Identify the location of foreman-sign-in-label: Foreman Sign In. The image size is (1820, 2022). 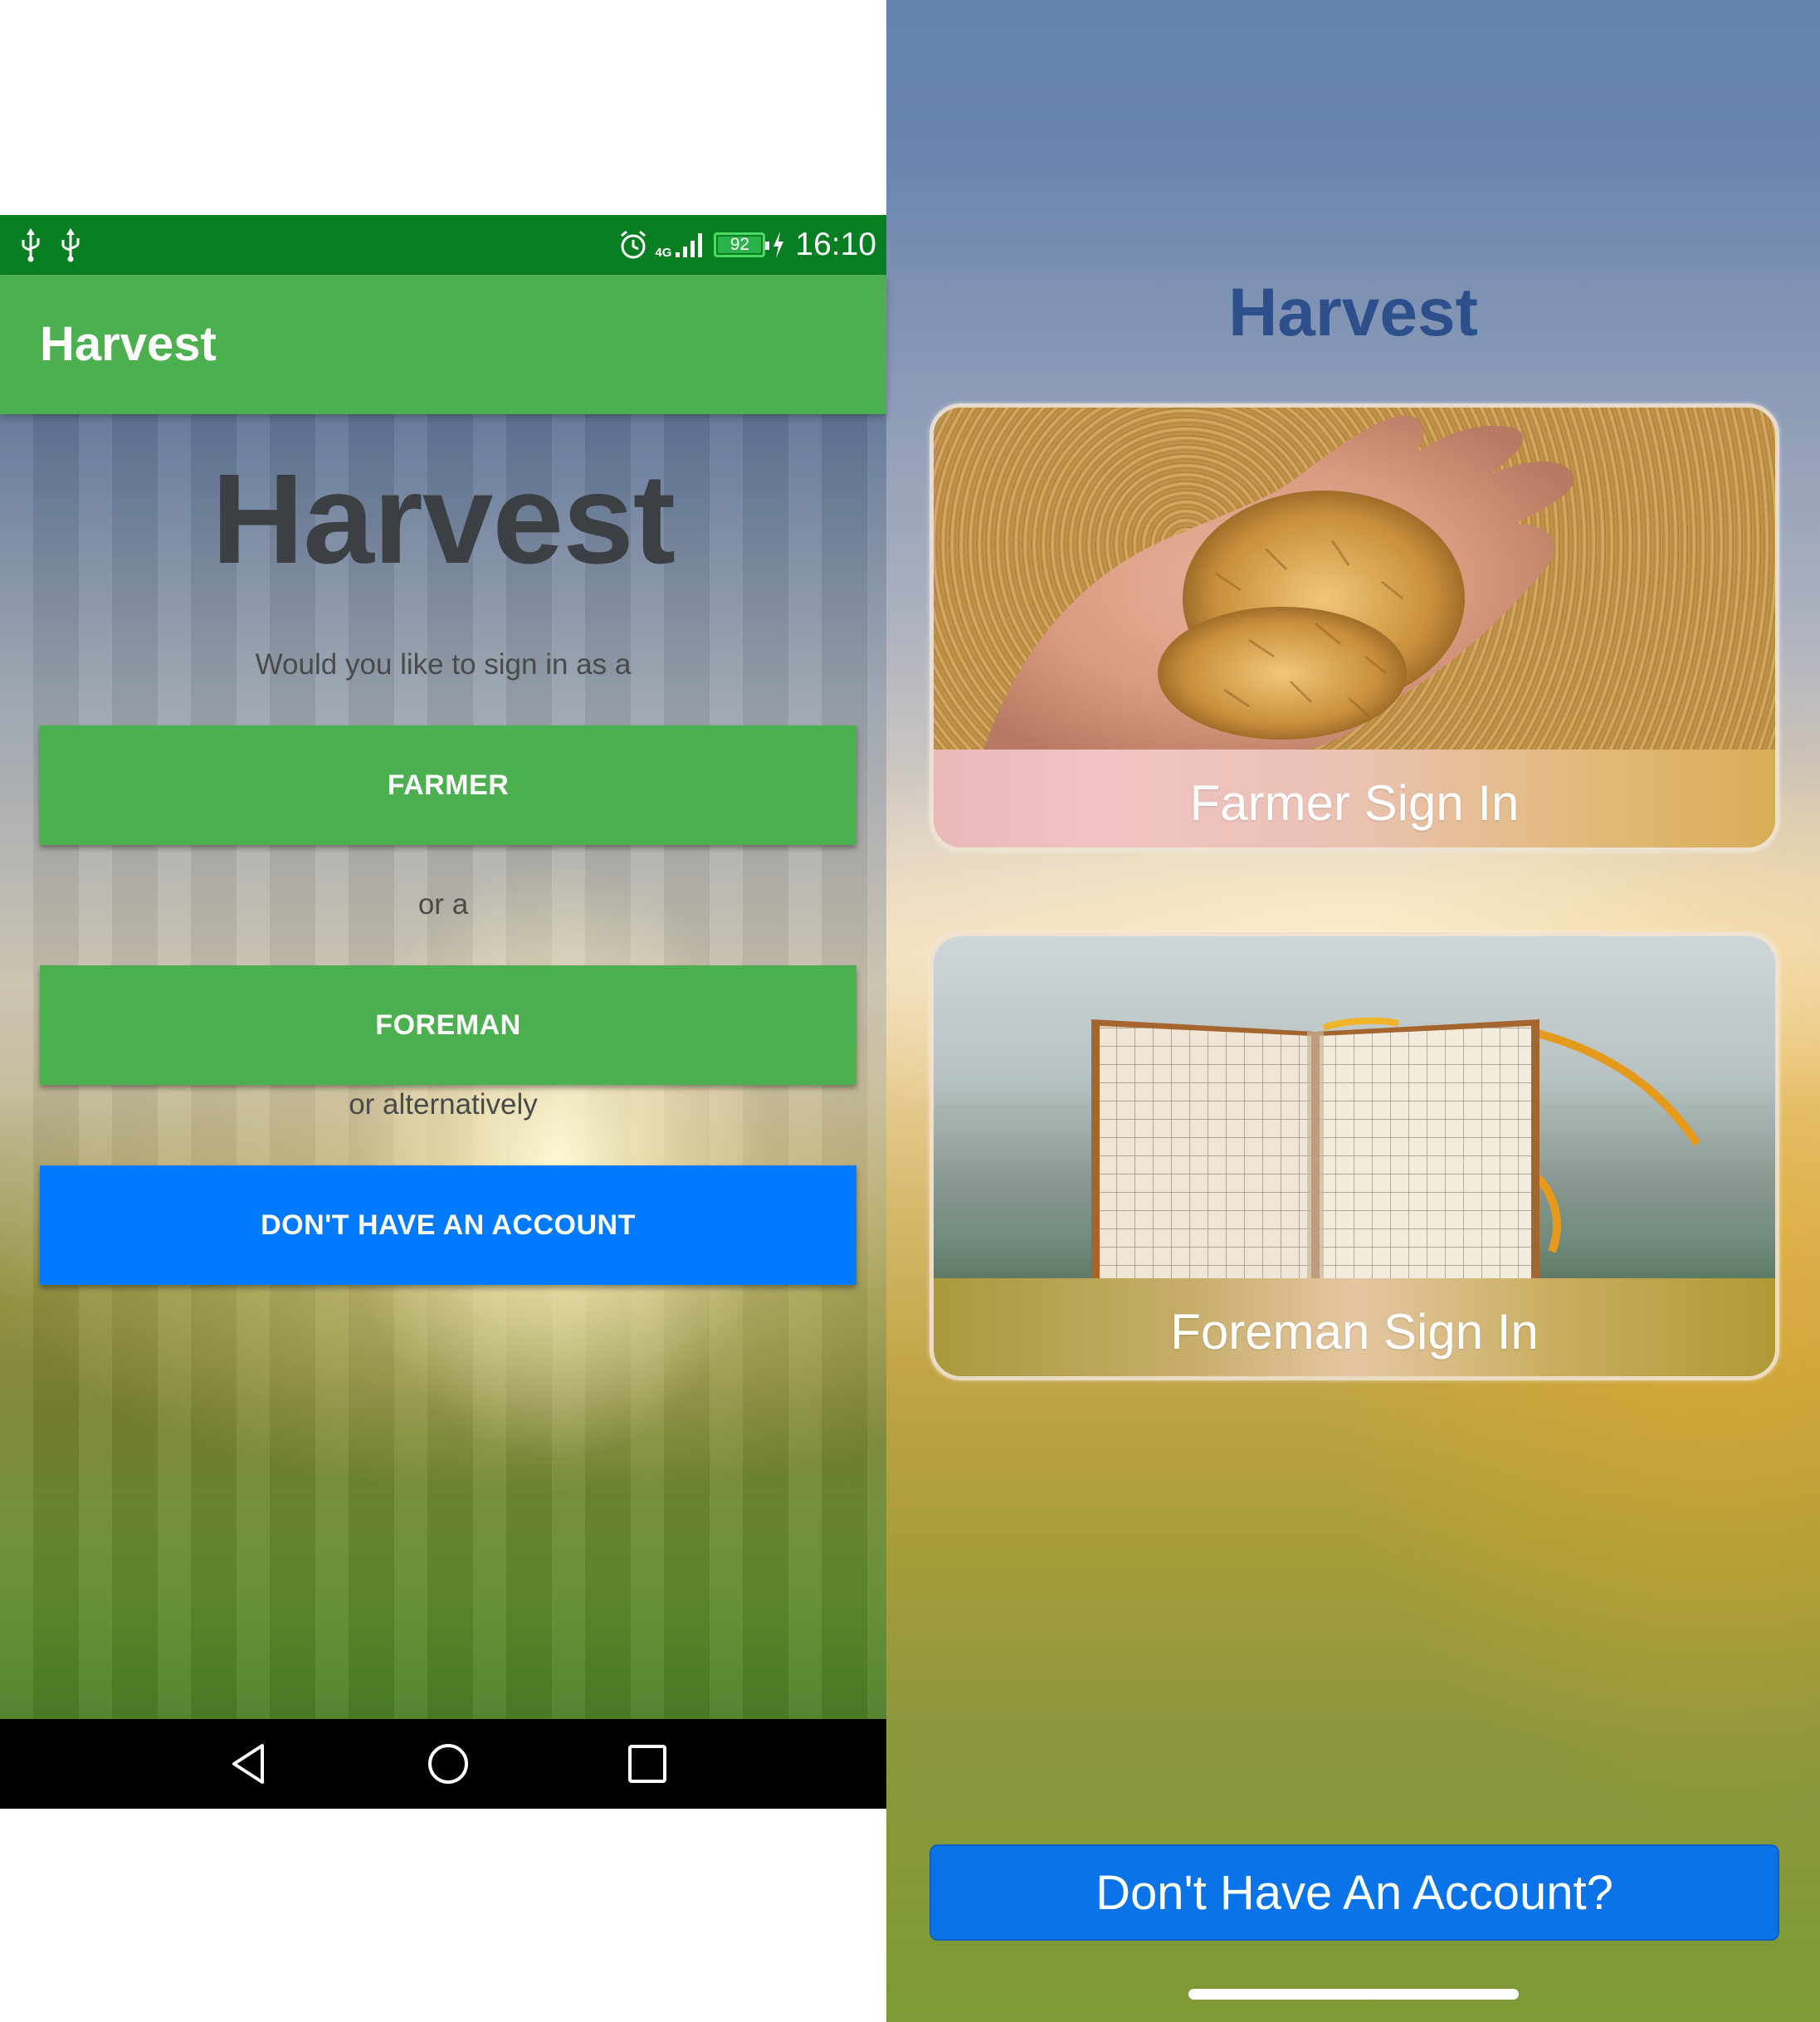
(1354, 1332).